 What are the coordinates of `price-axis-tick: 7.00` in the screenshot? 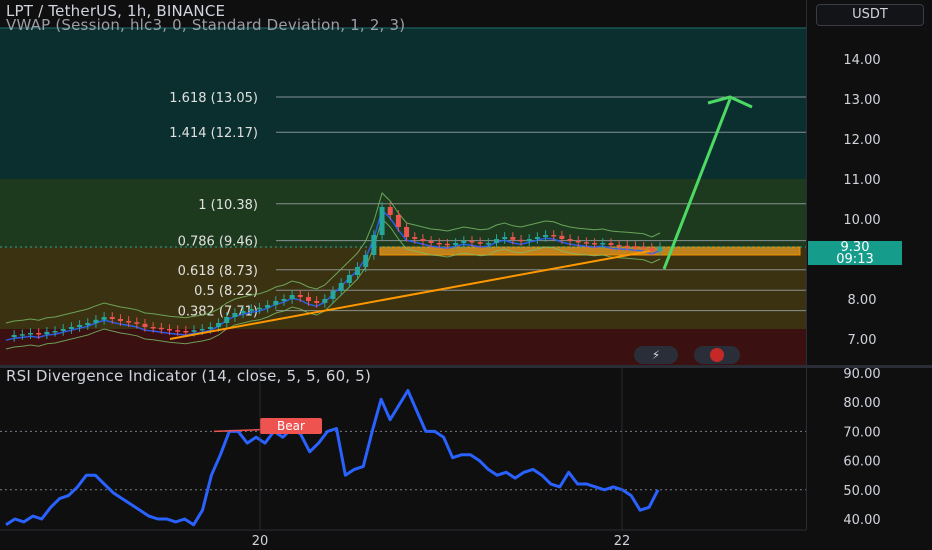 It's located at (862, 340).